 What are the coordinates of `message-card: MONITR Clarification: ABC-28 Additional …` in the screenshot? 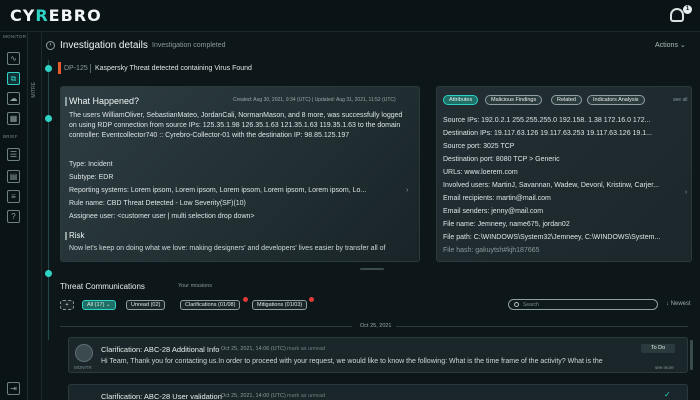 It's located at (378, 355).